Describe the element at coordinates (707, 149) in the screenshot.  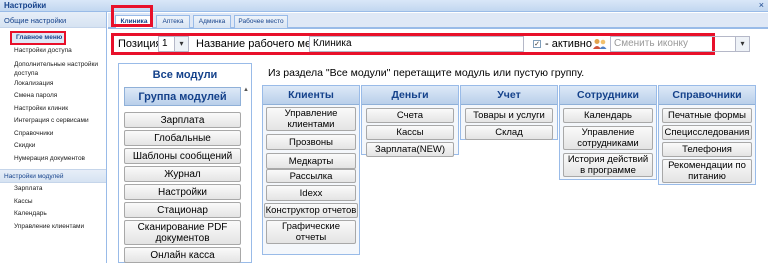
I see `module-telephony: Телефония` at that location.